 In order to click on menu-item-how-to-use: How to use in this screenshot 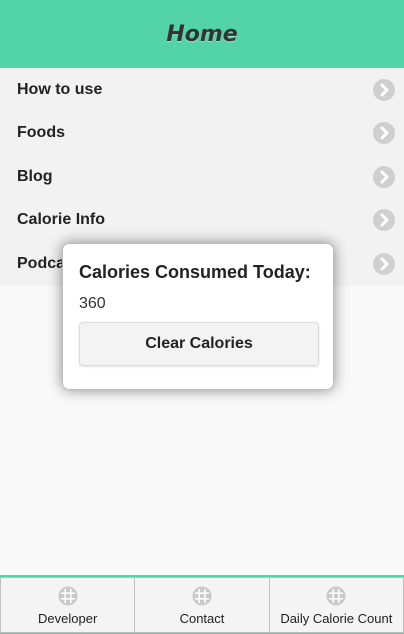, I will do `click(202, 90)`.